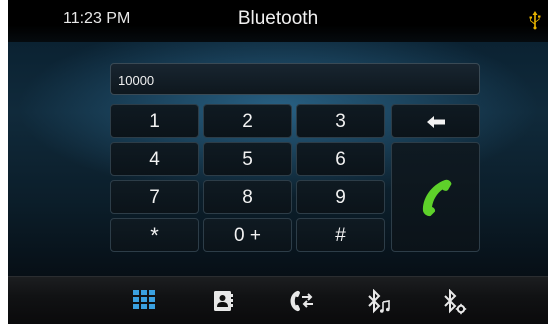  I want to click on key-label: 7, so click(154, 197).